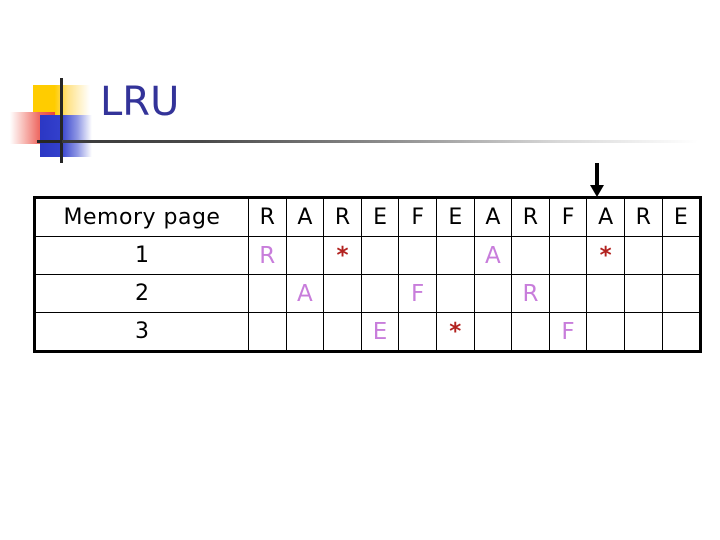 The height and width of the screenshot is (540, 720). What do you see at coordinates (342, 293) in the screenshot?
I see `cell-r2-c2` at bounding box center [342, 293].